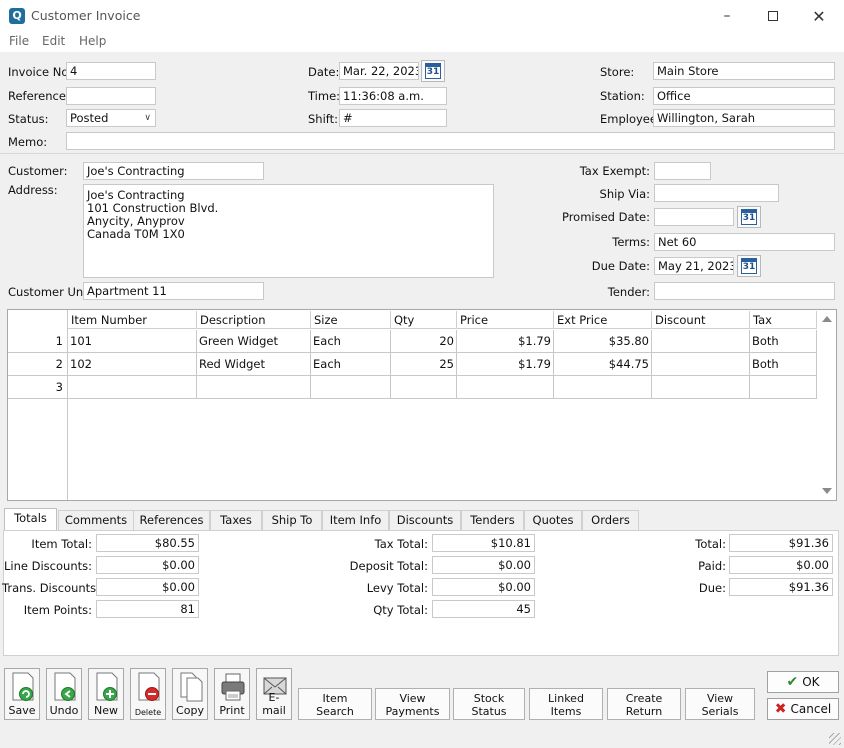 The height and width of the screenshot is (748, 844). What do you see at coordinates (744, 71) in the screenshot?
I see `store-field: Main Store` at bounding box center [744, 71].